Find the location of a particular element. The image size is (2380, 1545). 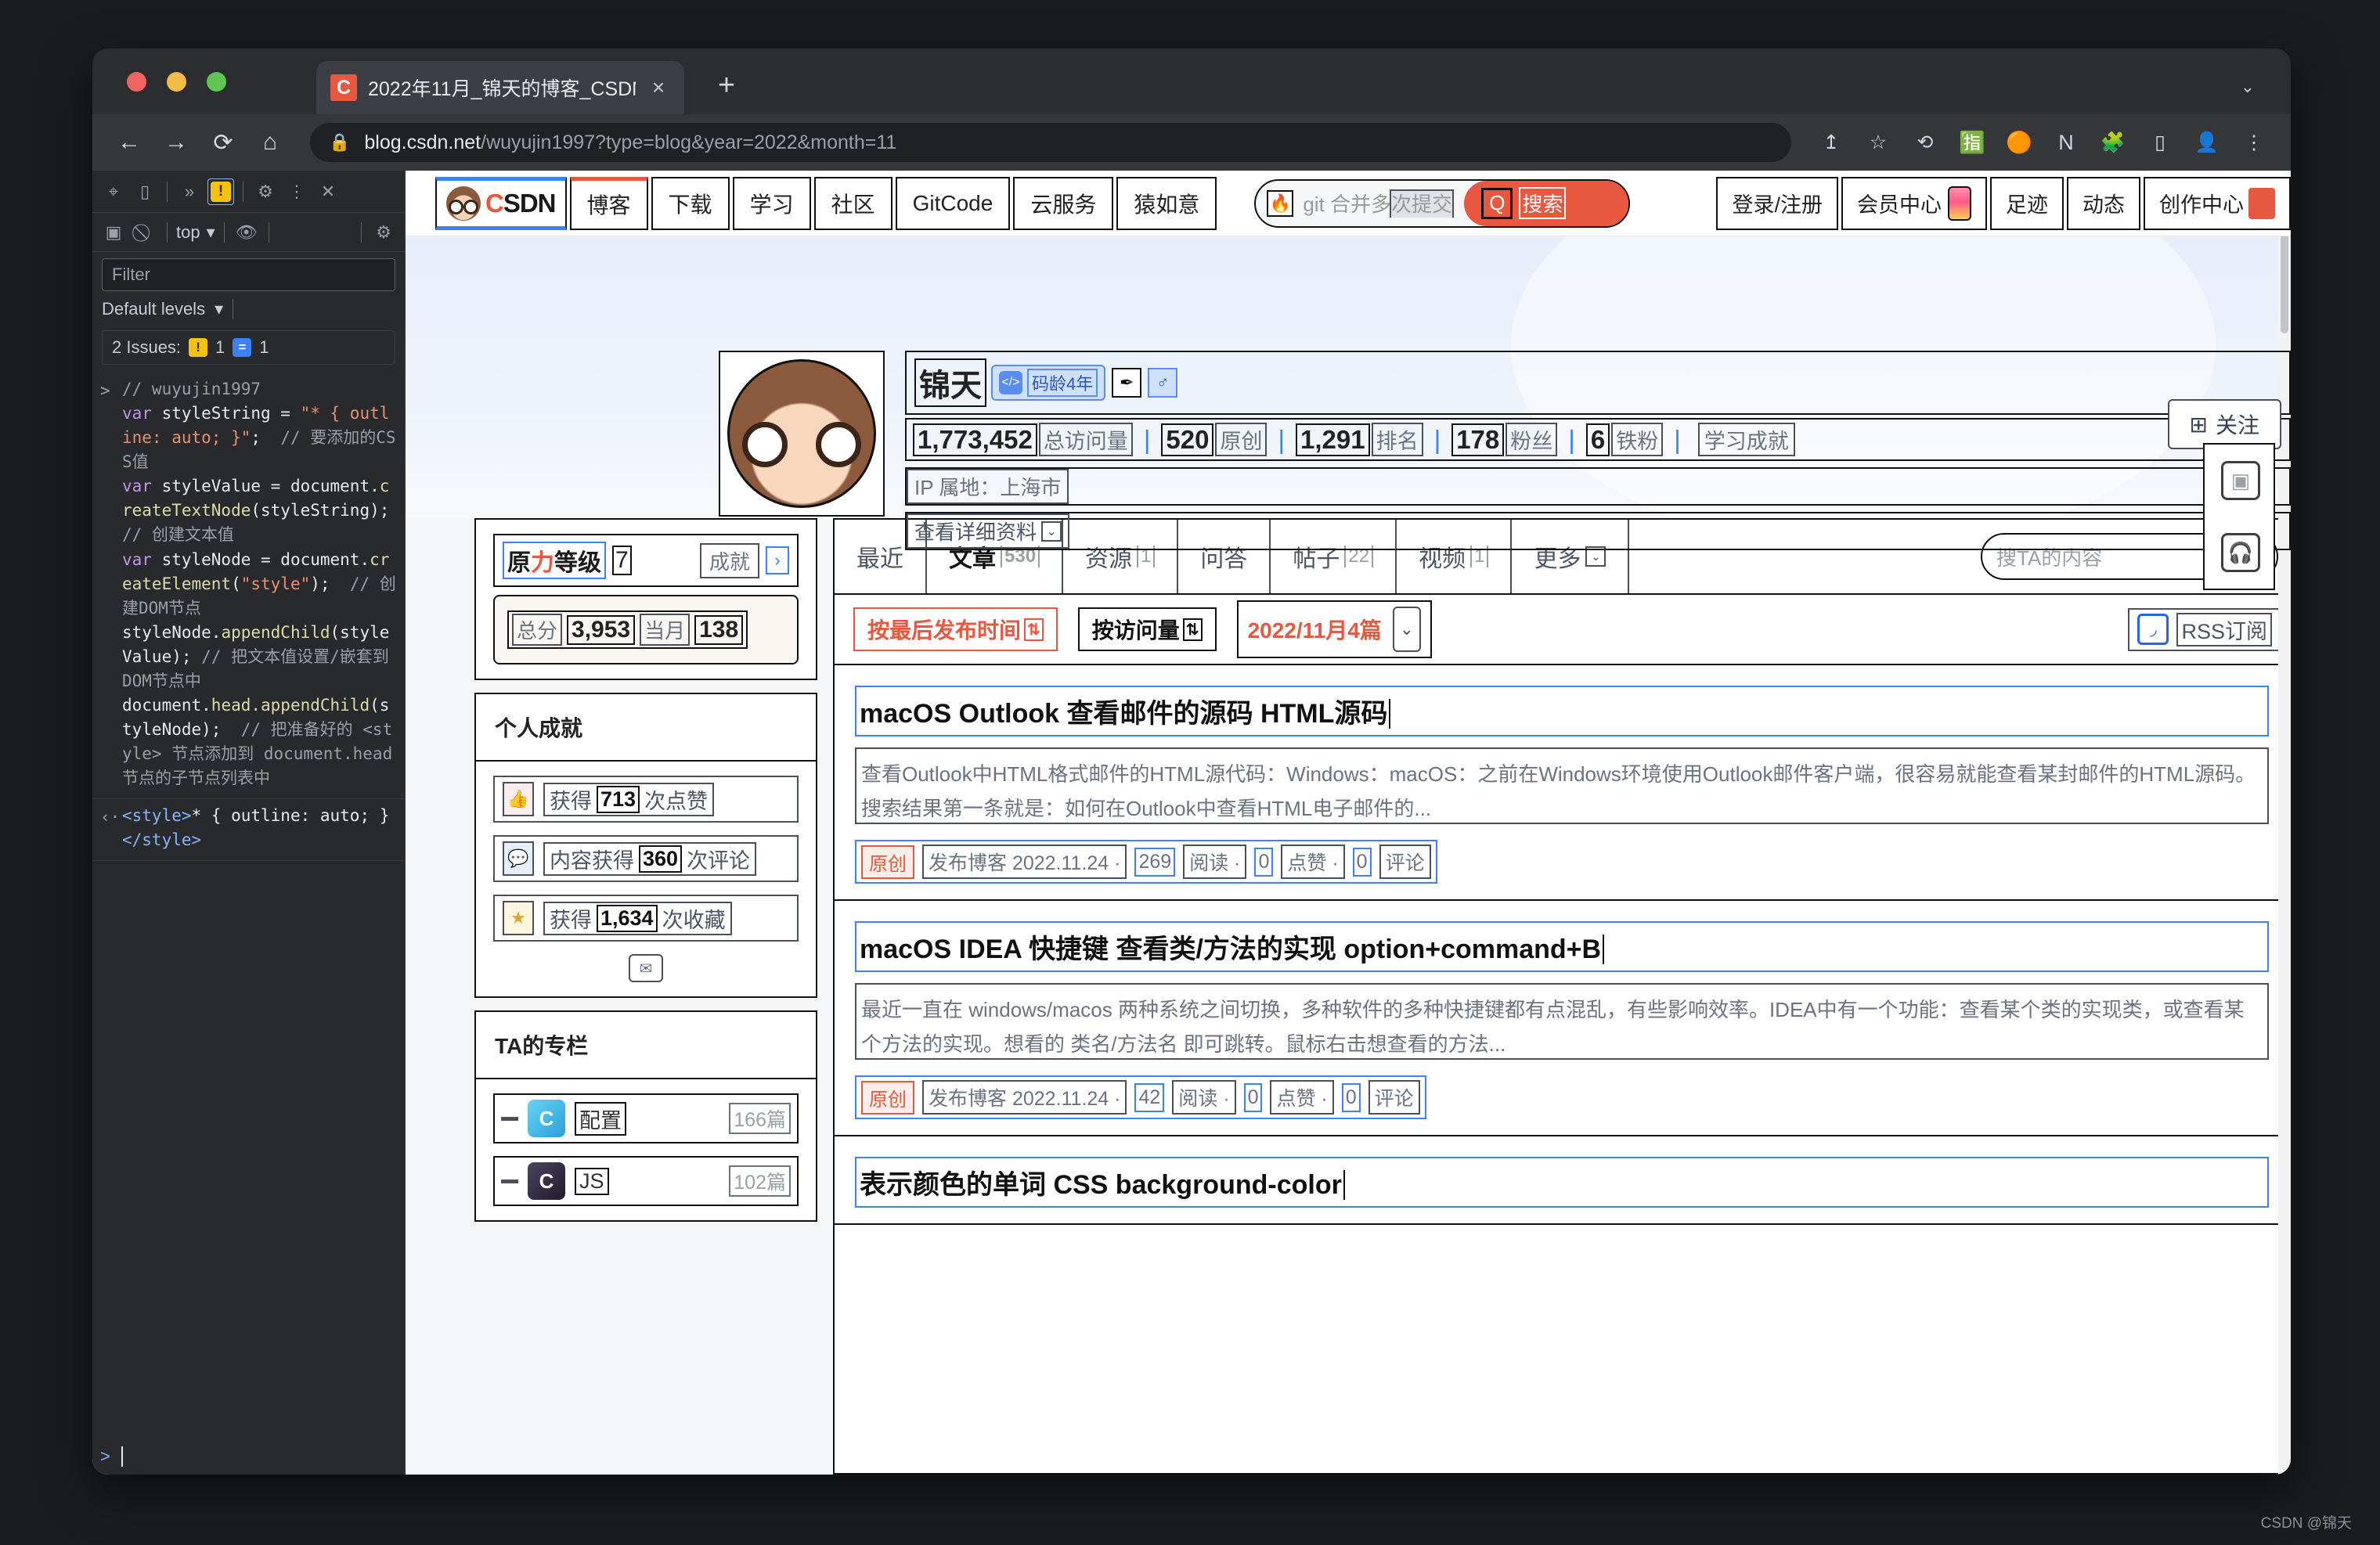

console-settings-gear-icon: ⚙ is located at coordinates (383, 232).